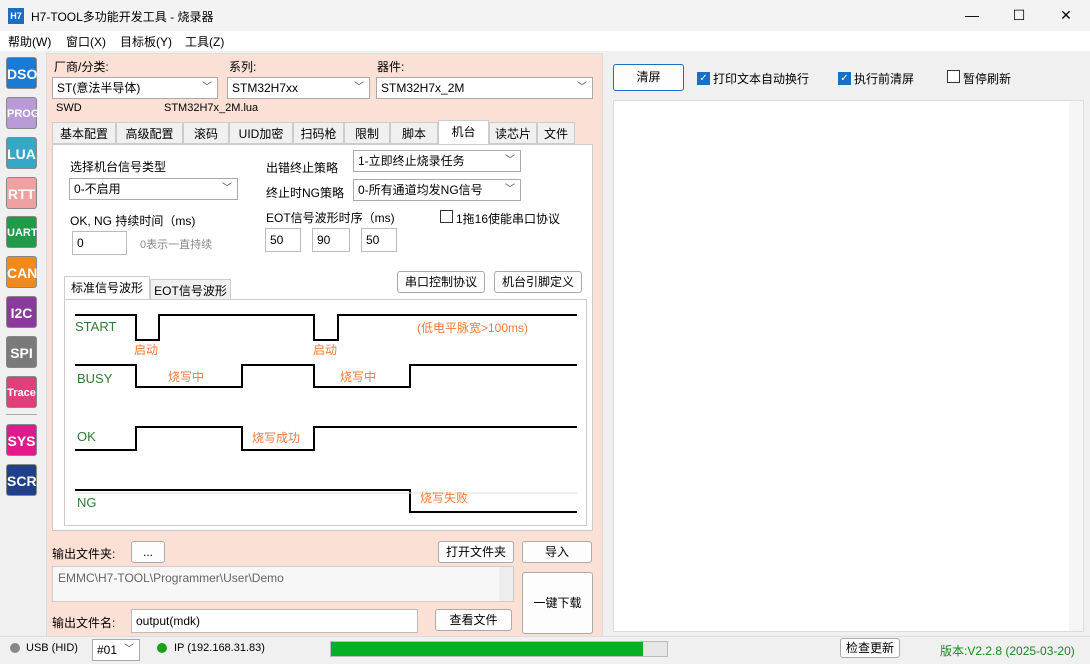  I want to click on menu-target-board: 目标板(Y), so click(146, 41).